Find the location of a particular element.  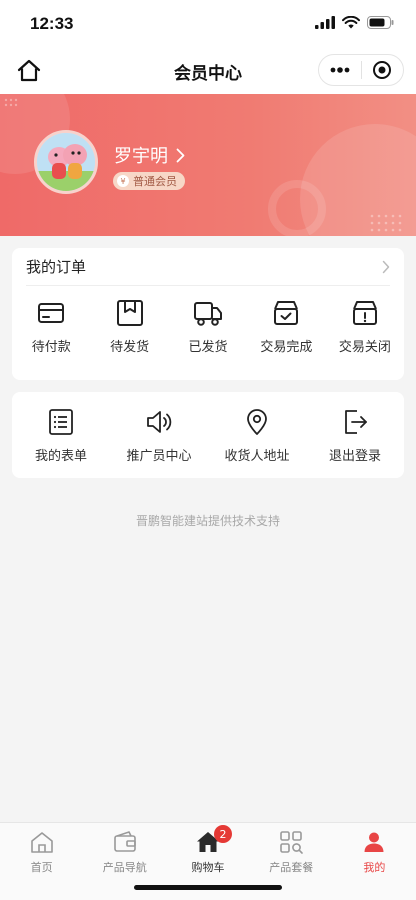

status-icons is located at coordinates (354, 22).